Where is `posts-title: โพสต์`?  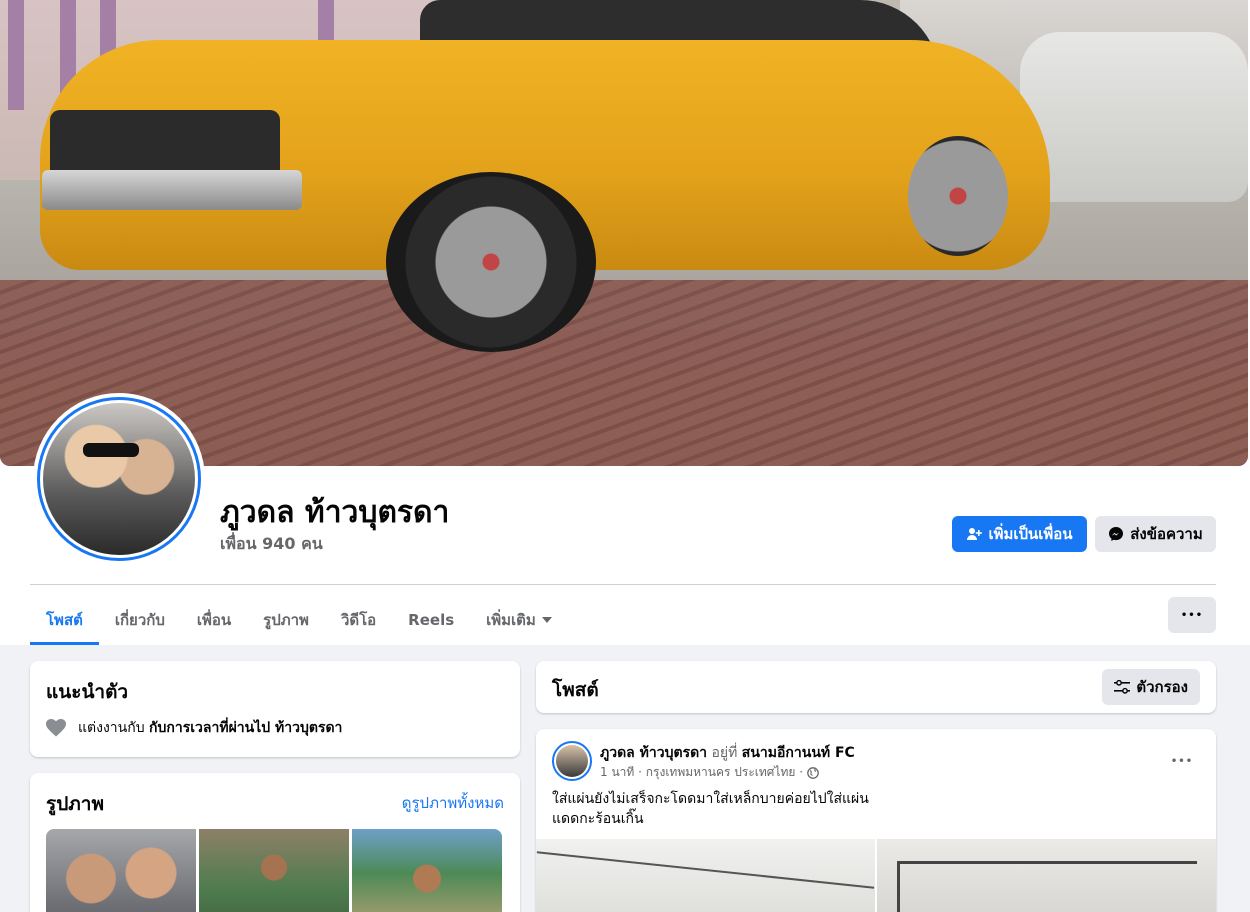
posts-title: โพสต์ is located at coordinates (575, 690).